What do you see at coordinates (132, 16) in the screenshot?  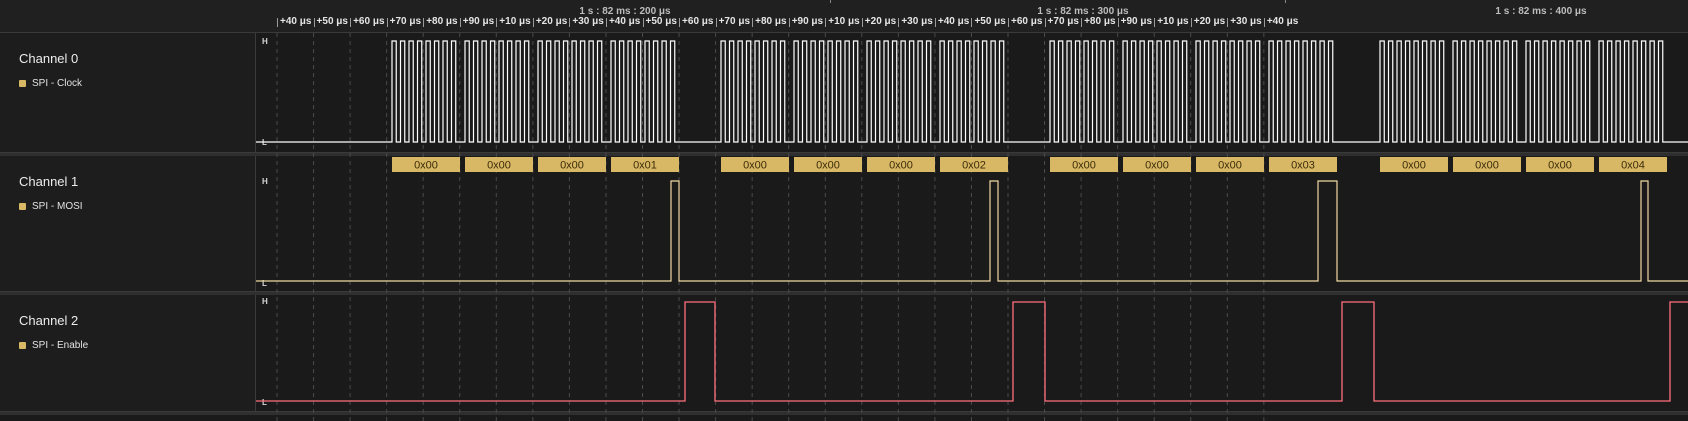 I see `ruler-corner: s` at bounding box center [132, 16].